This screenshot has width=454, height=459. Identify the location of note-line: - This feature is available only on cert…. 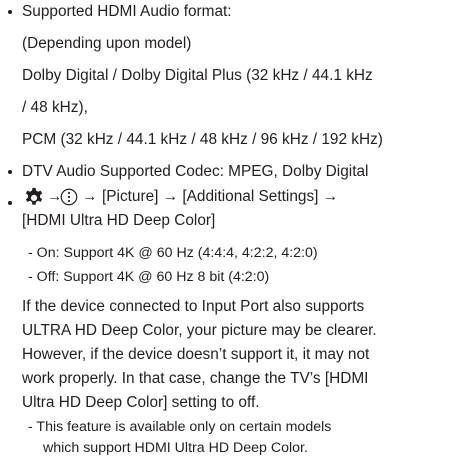
(180, 427).